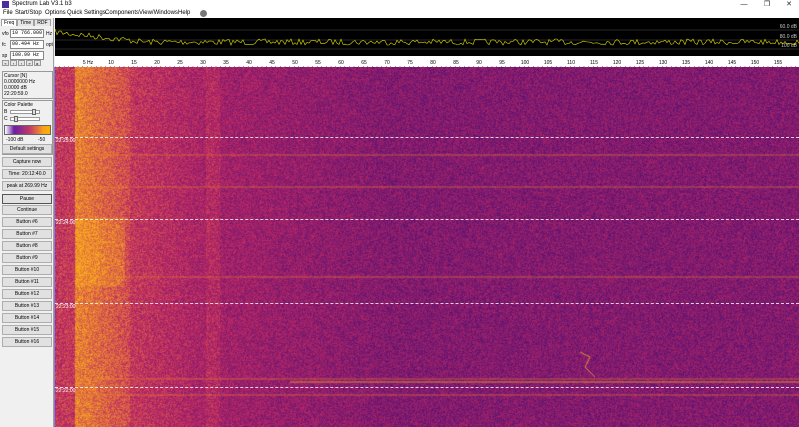  I want to click on freq-tick-label: 40, so click(249, 63).